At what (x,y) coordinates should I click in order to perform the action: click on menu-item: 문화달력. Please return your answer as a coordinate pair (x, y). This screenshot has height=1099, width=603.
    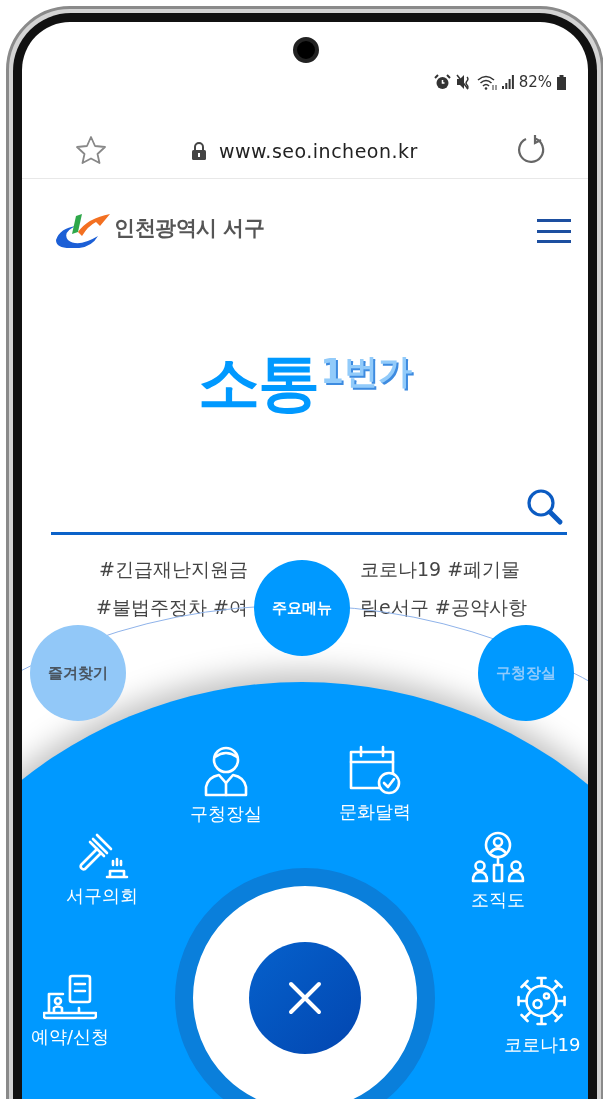
    Looking at the image, I should click on (375, 784).